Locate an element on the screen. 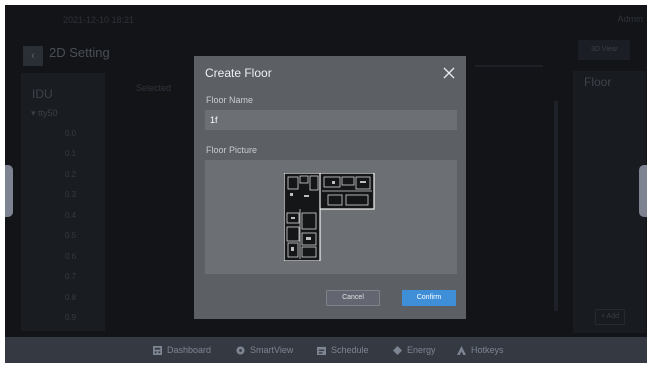 The image size is (652, 368). scrollbar is located at coordinates (556, 206).